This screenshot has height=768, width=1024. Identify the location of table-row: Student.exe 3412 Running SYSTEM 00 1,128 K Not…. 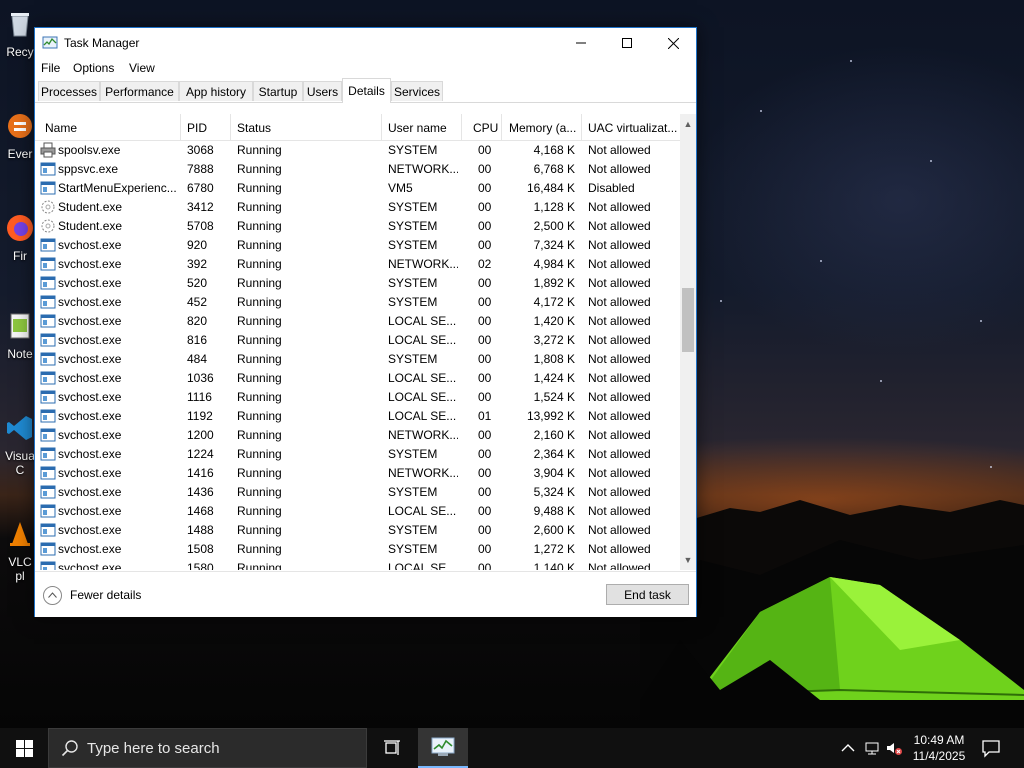
(357, 207).